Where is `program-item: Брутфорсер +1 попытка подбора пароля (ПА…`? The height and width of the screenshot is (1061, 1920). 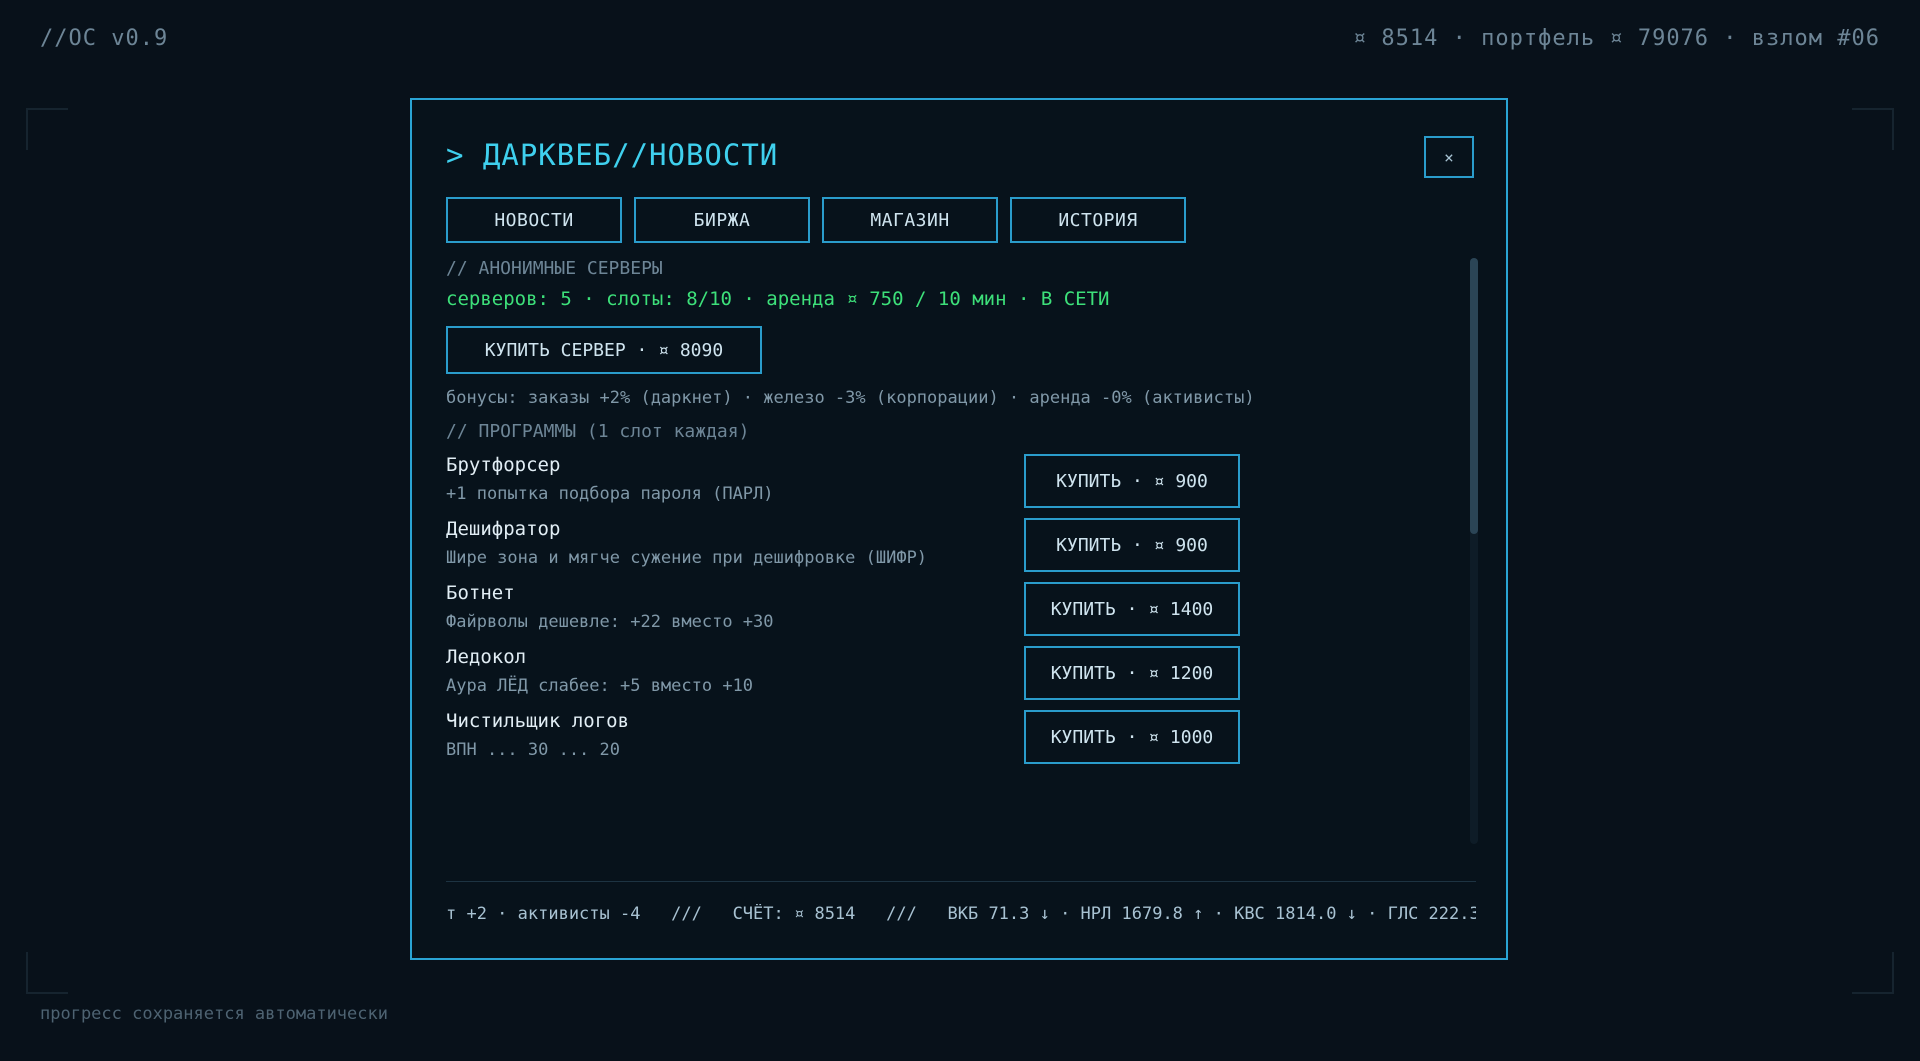 program-item: Брутфорсер +1 попытка подбора пароля (ПА… is located at coordinates (961, 483).